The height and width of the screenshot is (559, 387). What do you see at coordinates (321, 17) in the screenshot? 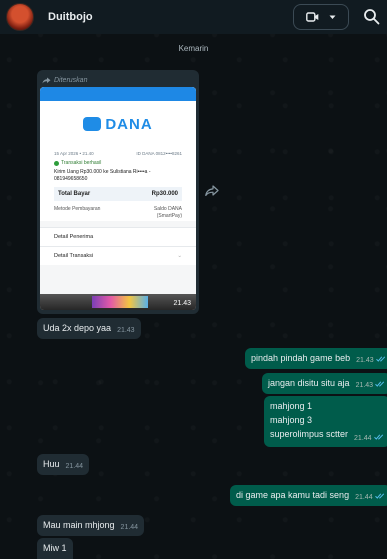
I see `video-call-button` at bounding box center [321, 17].